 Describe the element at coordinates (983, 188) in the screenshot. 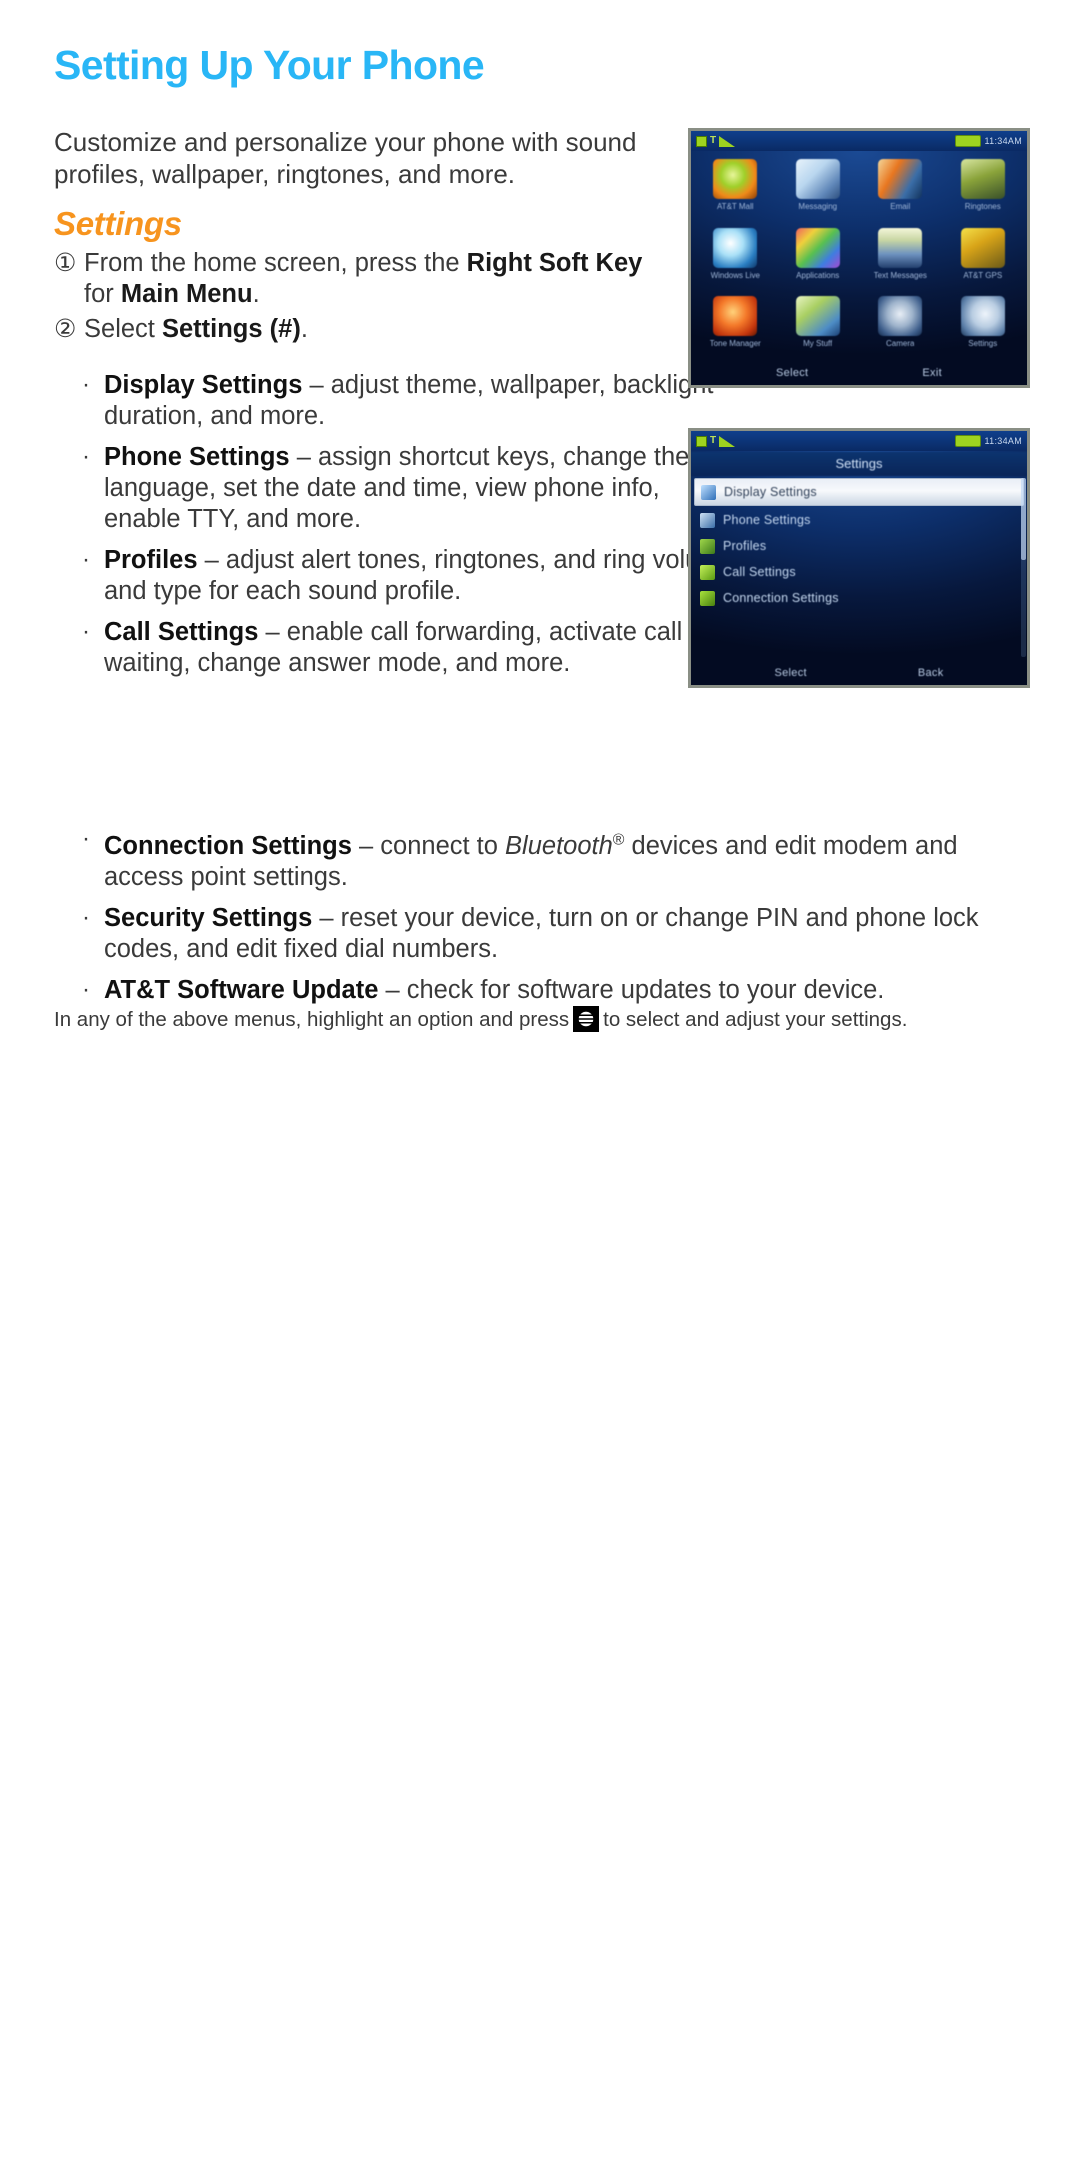

I see `menu-tile: Ringtones` at that location.